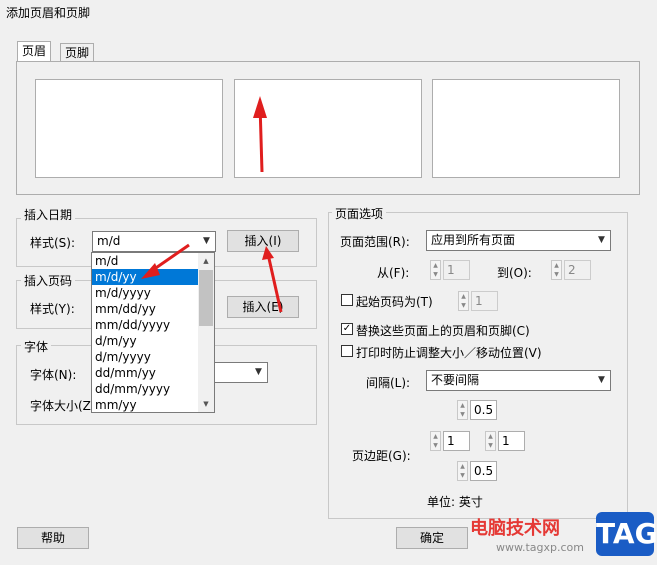  What do you see at coordinates (626, 534) in the screenshot?
I see `watermark-tag-logo: TAG` at bounding box center [626, 534].